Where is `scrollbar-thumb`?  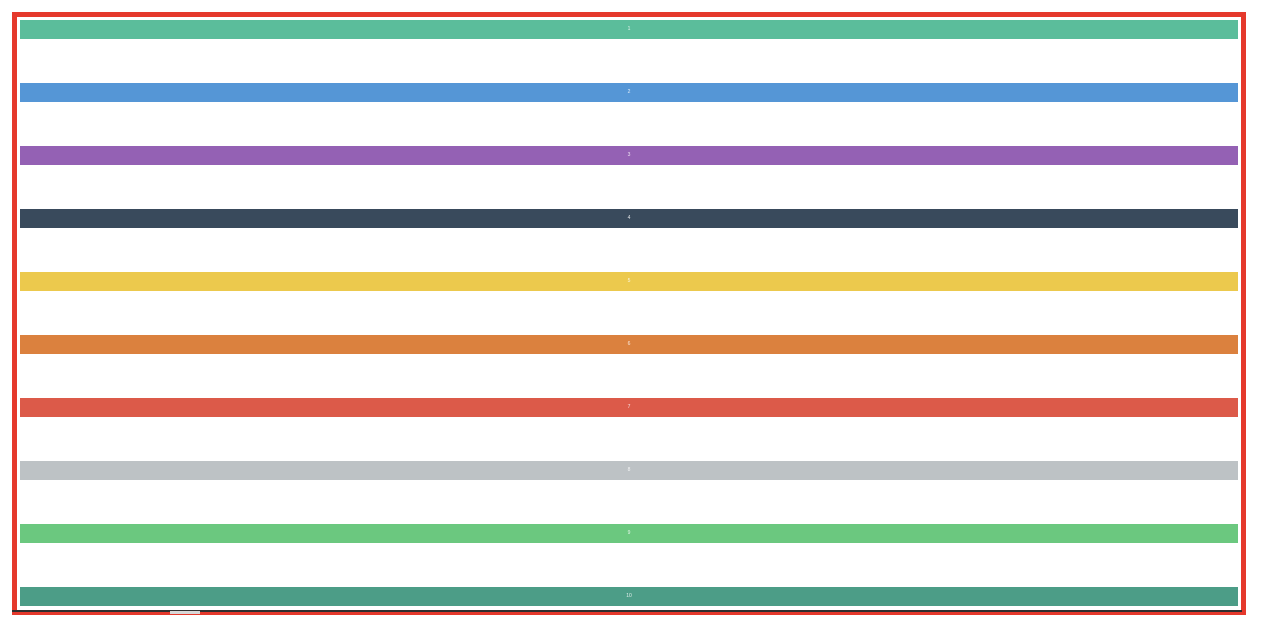
scrollbar-thumb is located at coordinates (185, 612).